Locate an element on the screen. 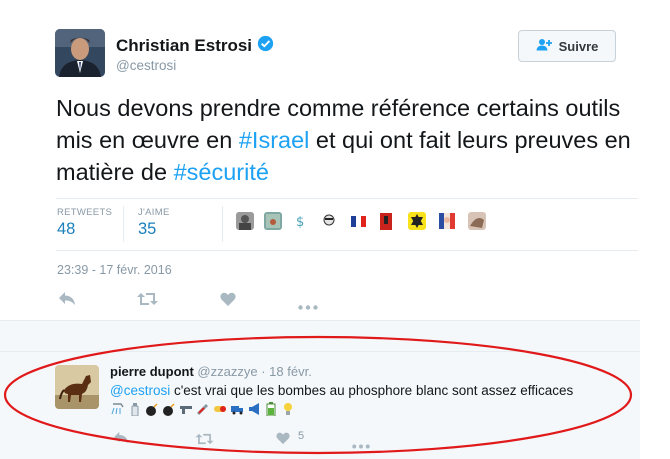 The height and width of the screenshot is (459, 670). reply-like-count: 5 is located at coordinates (301, 436).